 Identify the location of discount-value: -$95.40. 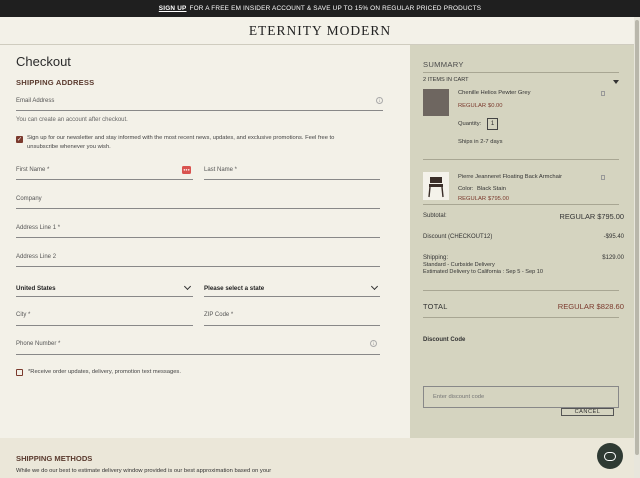
(613, 237).